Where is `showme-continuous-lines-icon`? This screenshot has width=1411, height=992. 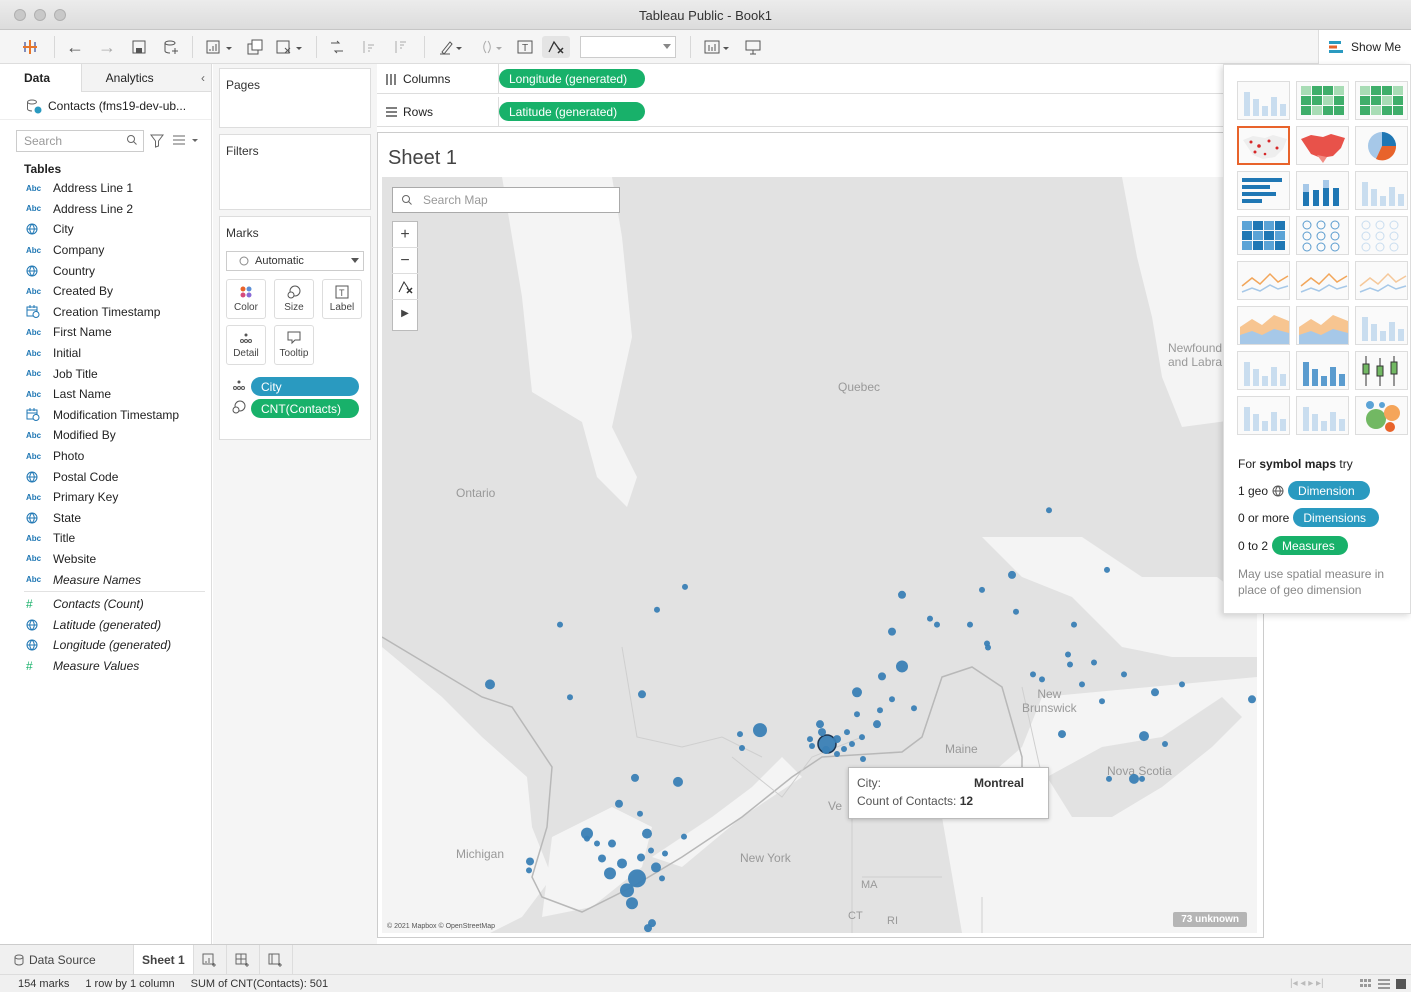 showme-continuous-lines-icon is located at coordinates (1263, 280).